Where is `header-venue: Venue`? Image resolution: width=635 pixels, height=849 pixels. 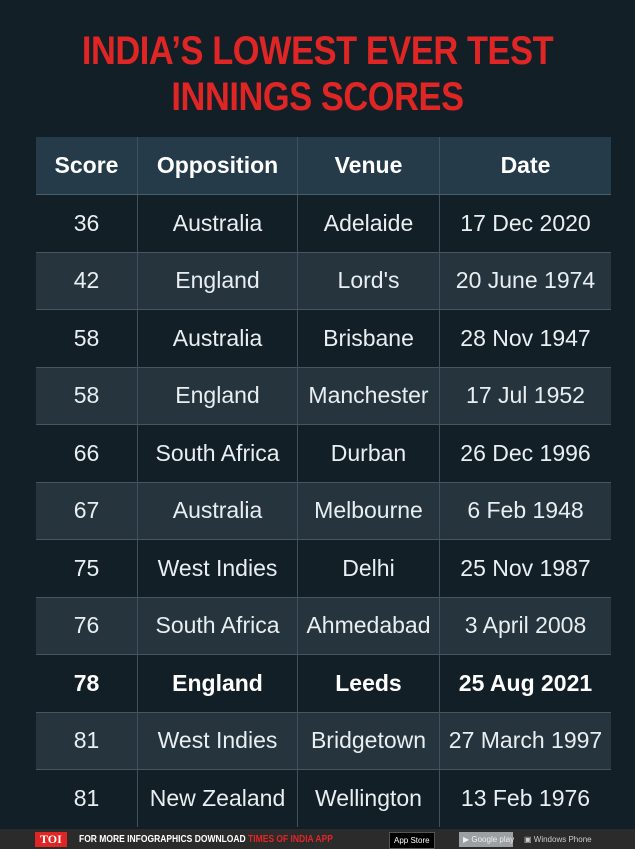
header-venue: Venue is located at coordinates (368, 166).